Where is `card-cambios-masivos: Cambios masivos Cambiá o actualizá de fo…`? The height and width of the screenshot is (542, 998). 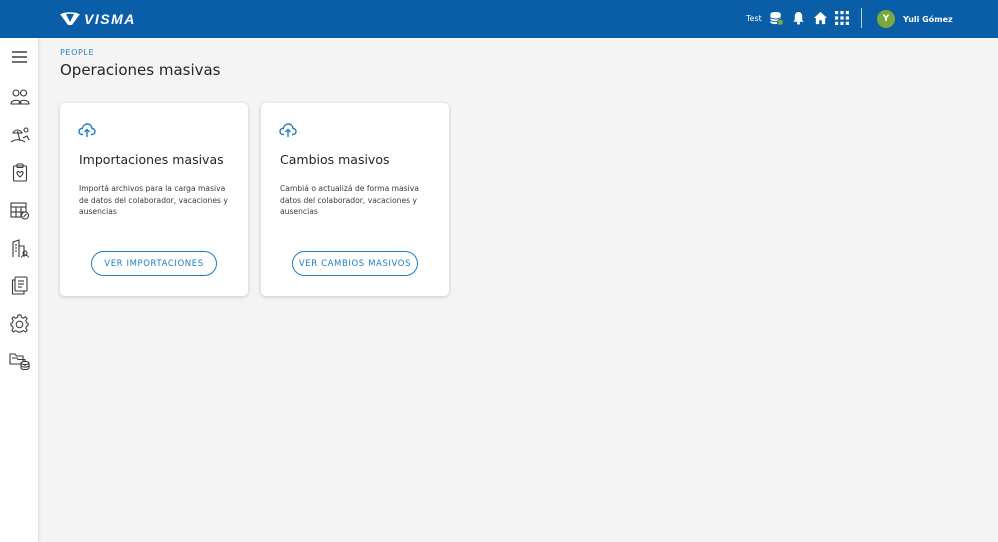 card-cambios-masivos: Cambios masivos Cambiá o actualizá de fo… is located at coordinates (355, 199).